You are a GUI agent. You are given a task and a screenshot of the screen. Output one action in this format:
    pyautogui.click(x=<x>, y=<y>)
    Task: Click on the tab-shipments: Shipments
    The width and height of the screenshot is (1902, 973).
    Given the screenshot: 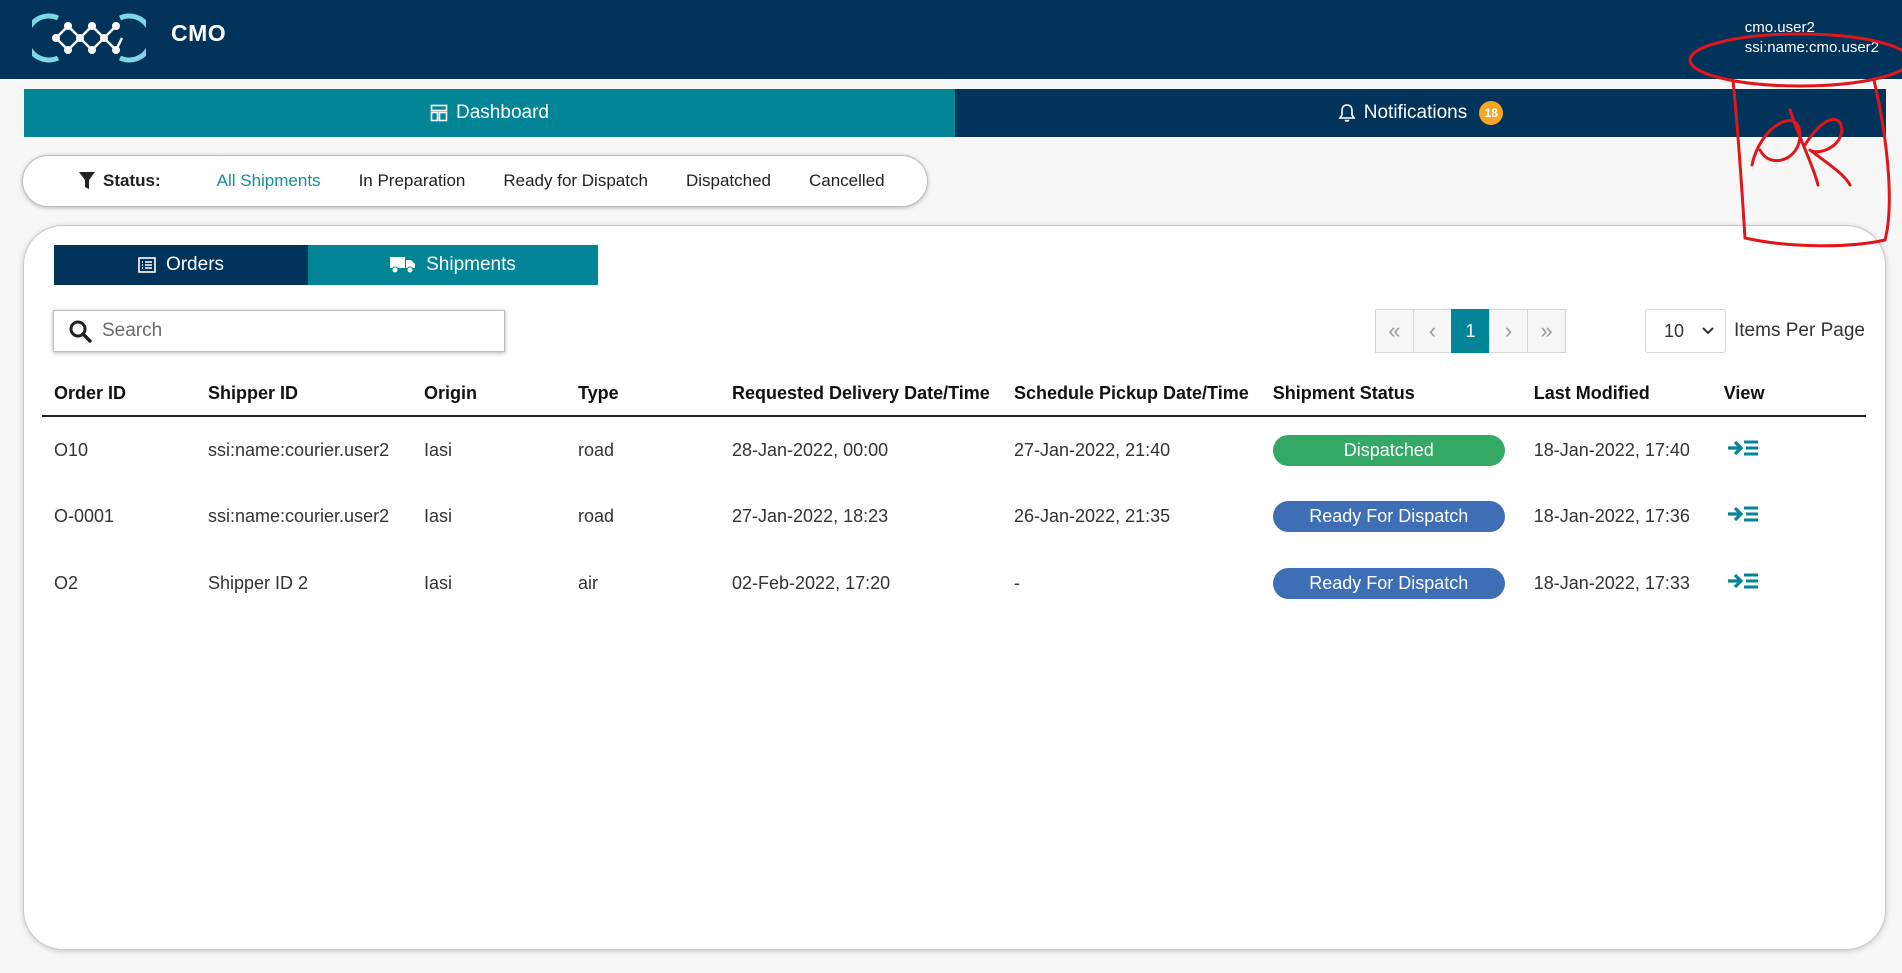 What is the action you would take?
    pyautogui.click(x=453, y=265)
    